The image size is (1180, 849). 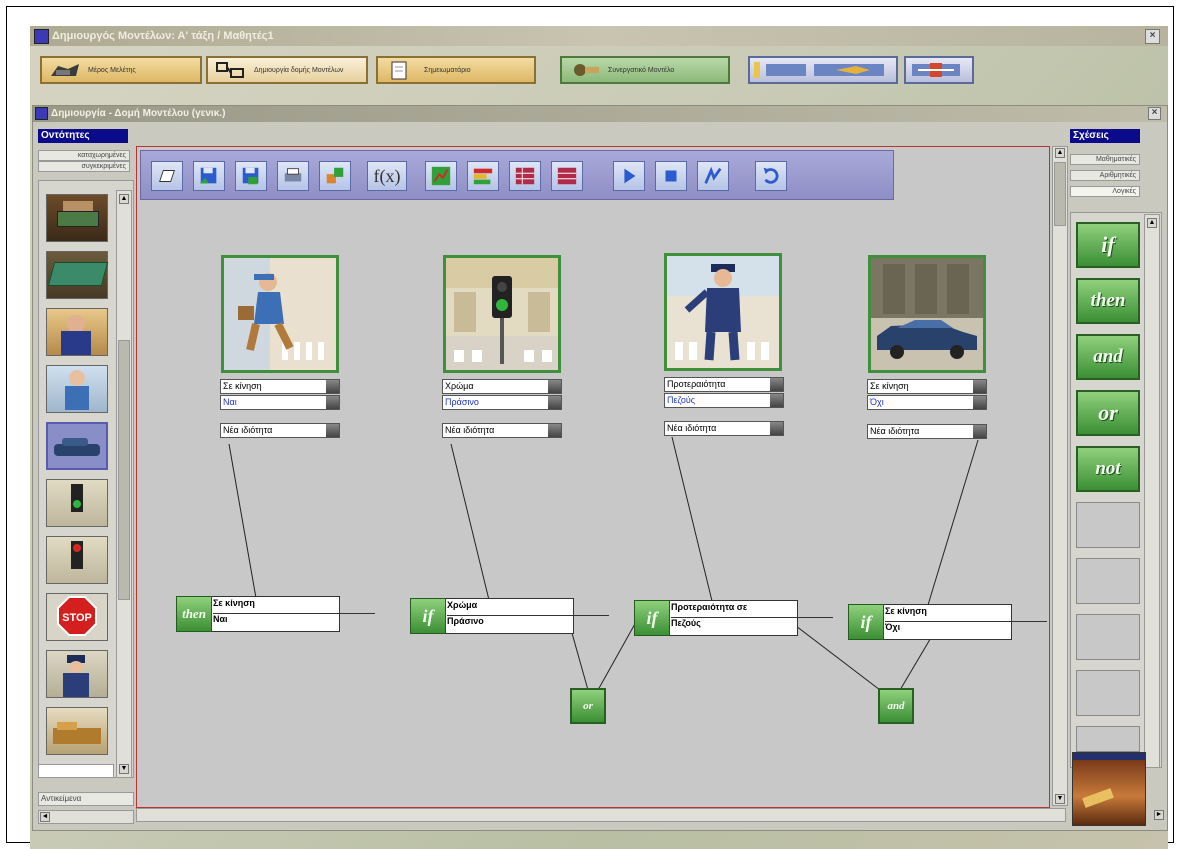 I want to click on traffic-light-card, so click(x=502, y=314).